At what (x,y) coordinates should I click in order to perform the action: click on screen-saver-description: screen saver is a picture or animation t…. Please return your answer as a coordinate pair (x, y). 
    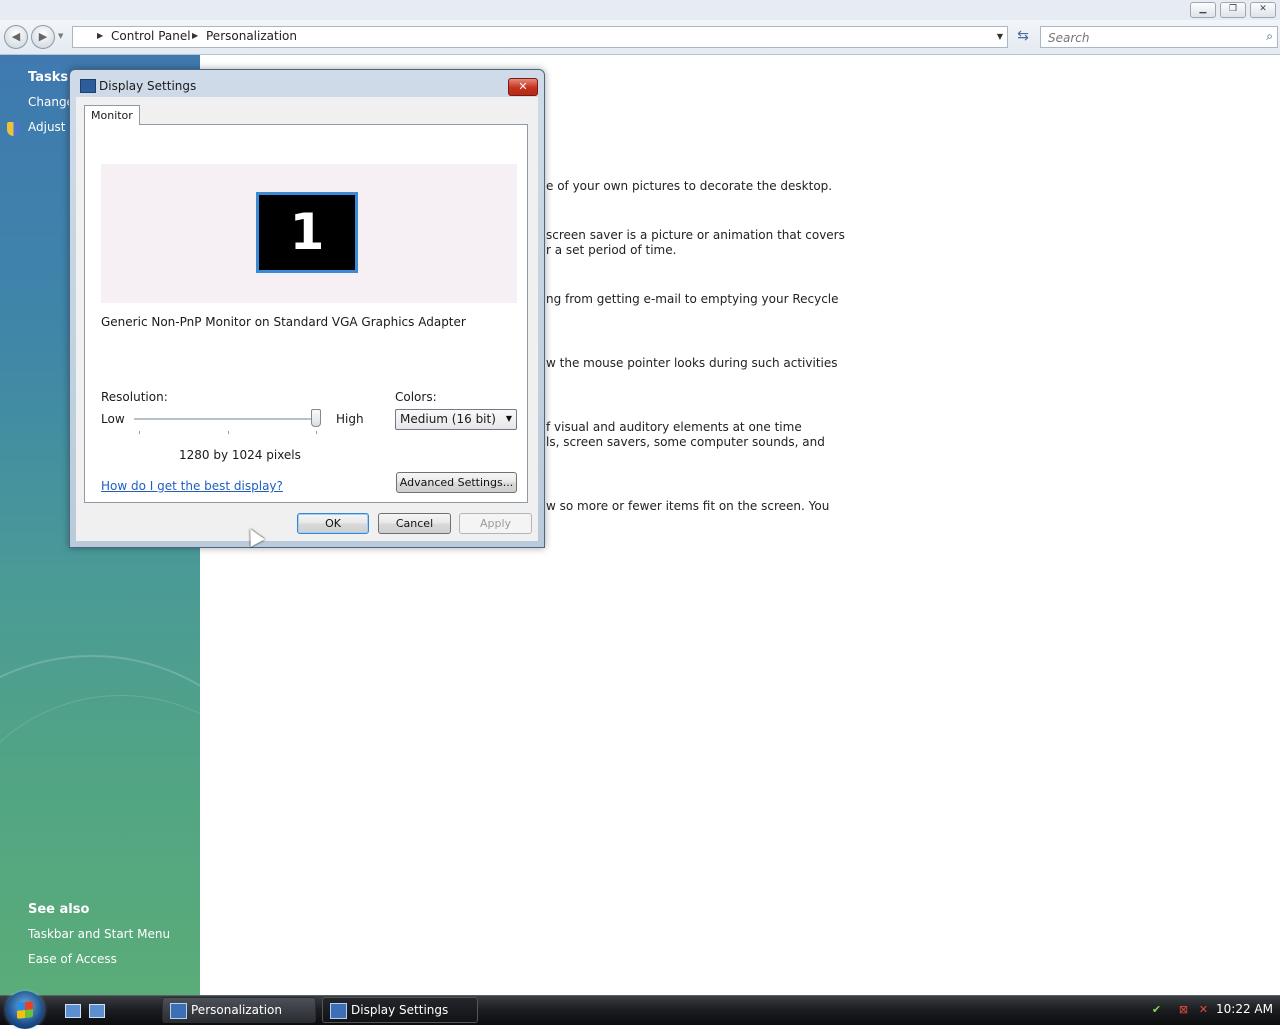
    Looking at the image, I should click on (695, 235).